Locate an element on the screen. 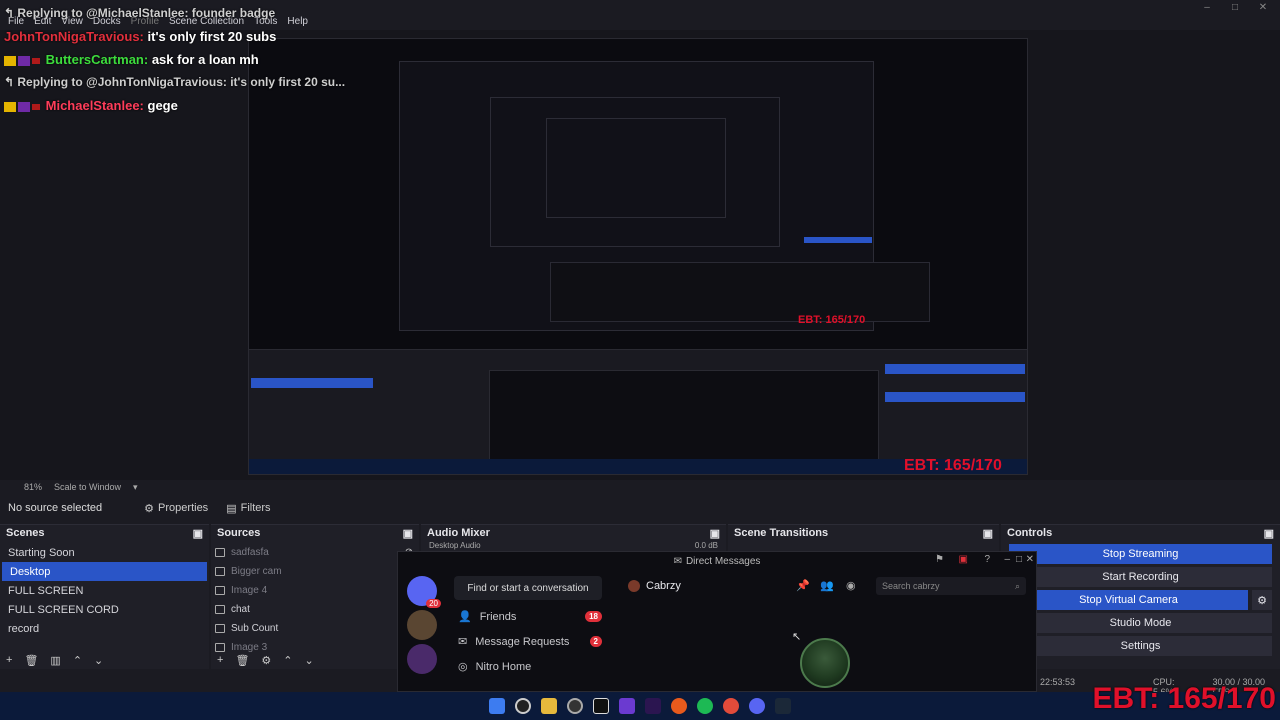  filters-button: ▤ Filters is located at coordinates (248, 508).